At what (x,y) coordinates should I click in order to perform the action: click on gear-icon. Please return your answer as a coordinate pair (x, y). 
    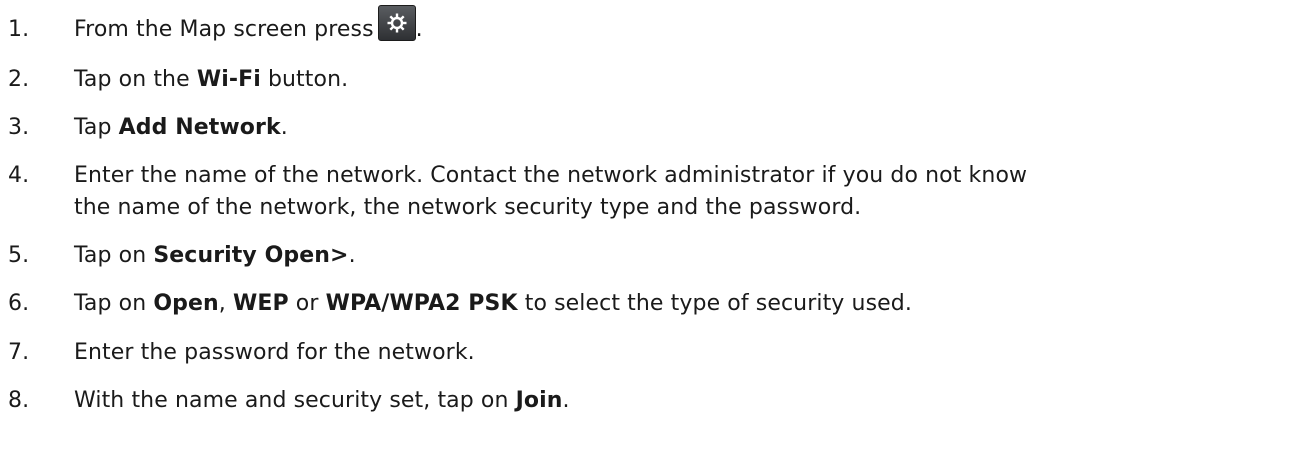
    Looking at the image, I should click on (396, 23).